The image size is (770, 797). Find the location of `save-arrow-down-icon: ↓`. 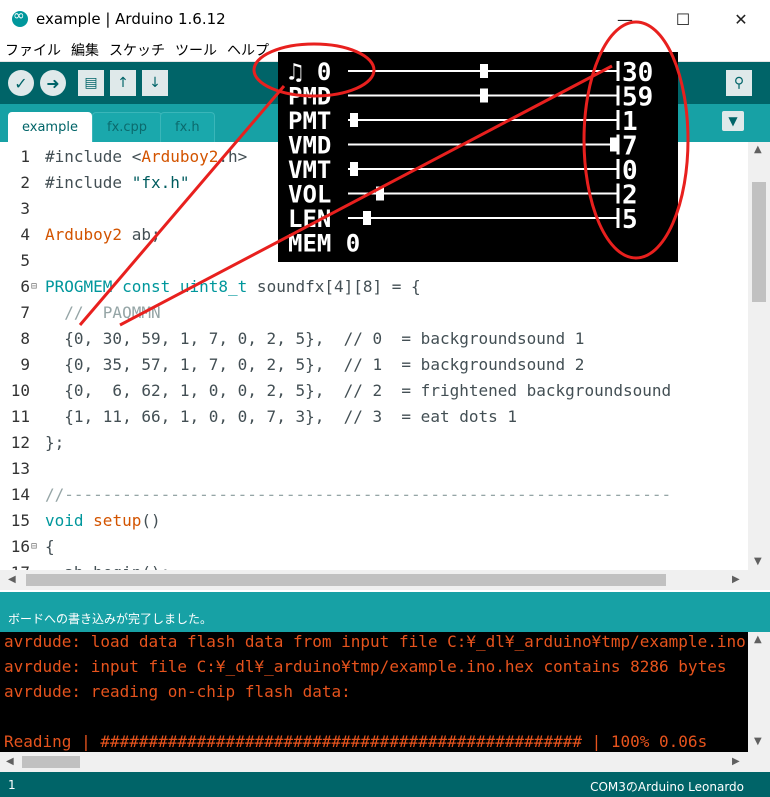

save-arrow-down-icon: ↓ is located at coordinates (155, 83).